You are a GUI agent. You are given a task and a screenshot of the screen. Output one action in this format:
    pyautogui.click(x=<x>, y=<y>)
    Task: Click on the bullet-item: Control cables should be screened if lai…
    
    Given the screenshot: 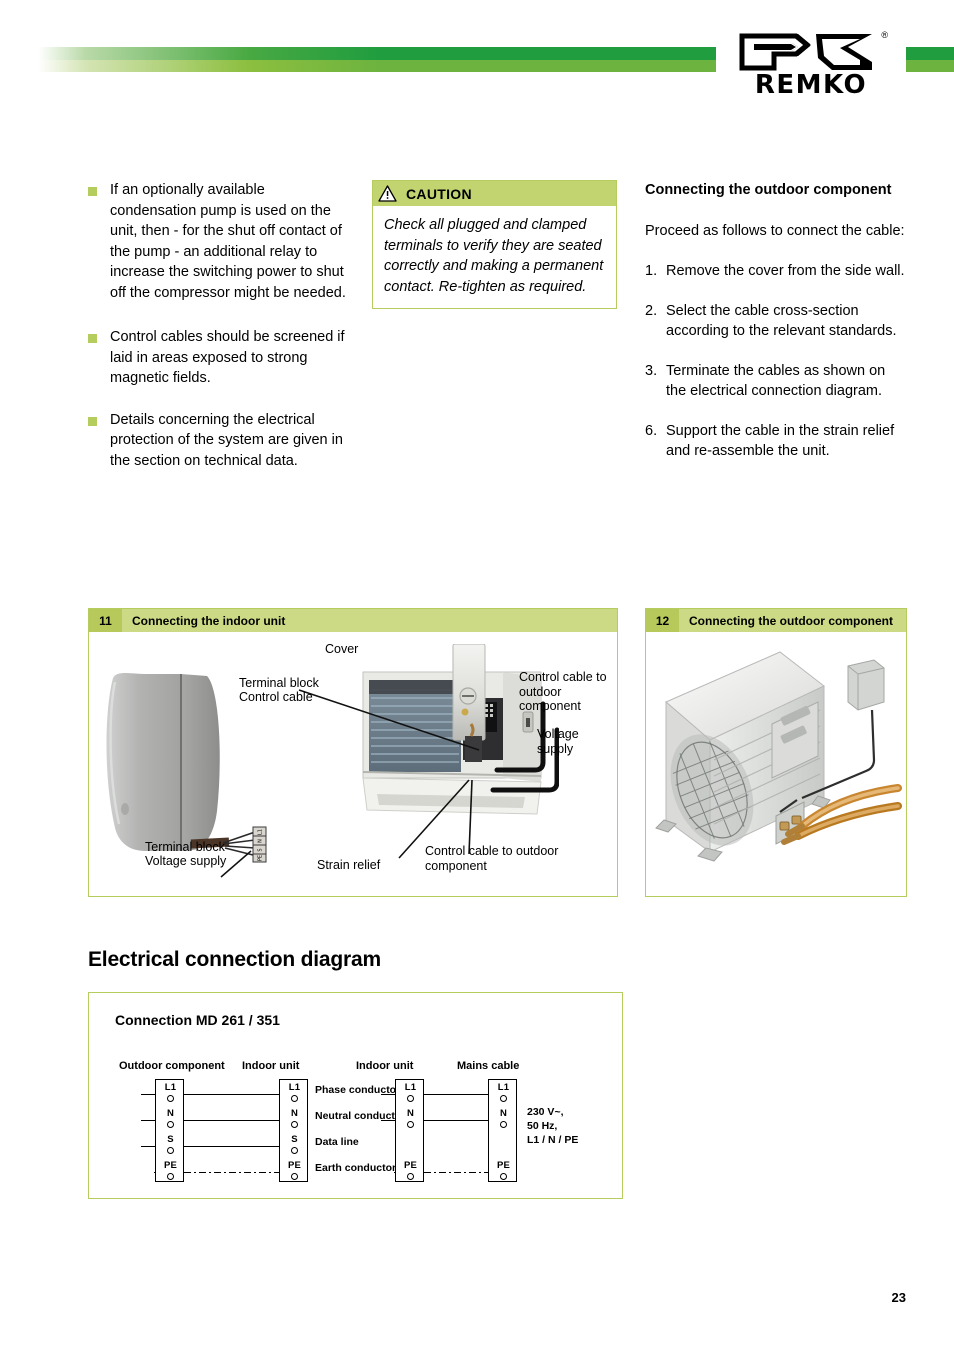 What is the action you would take?
    pyautogui.click(x=219, y=358)
    